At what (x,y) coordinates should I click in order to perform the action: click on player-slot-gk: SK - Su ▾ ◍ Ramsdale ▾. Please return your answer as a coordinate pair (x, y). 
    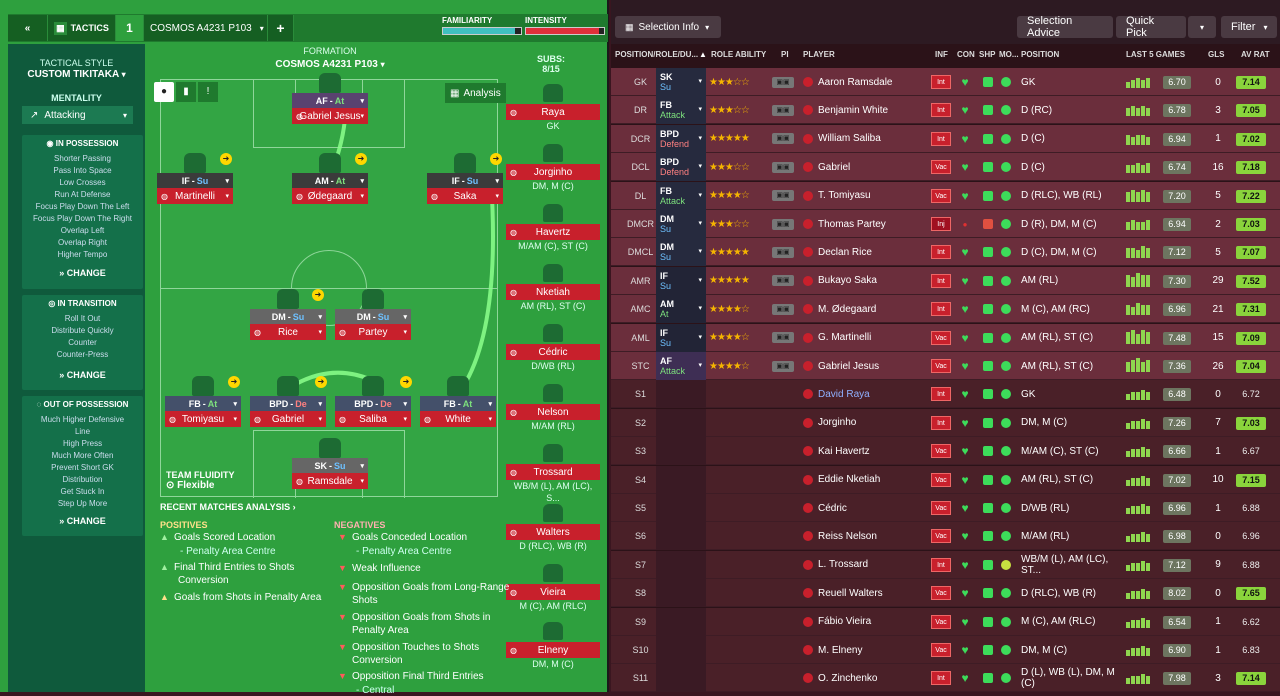
    Looking at the image, I should click on (330, 463).